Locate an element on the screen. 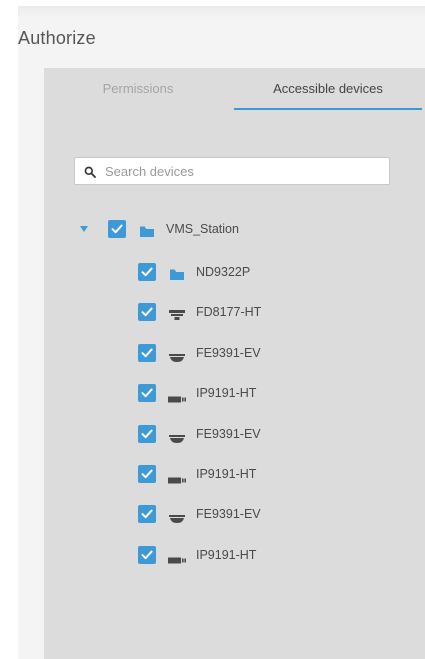 The height and width of the screenshot is (659, 425). fixed-dome-camera-icon is located at coordinates (177, 316).